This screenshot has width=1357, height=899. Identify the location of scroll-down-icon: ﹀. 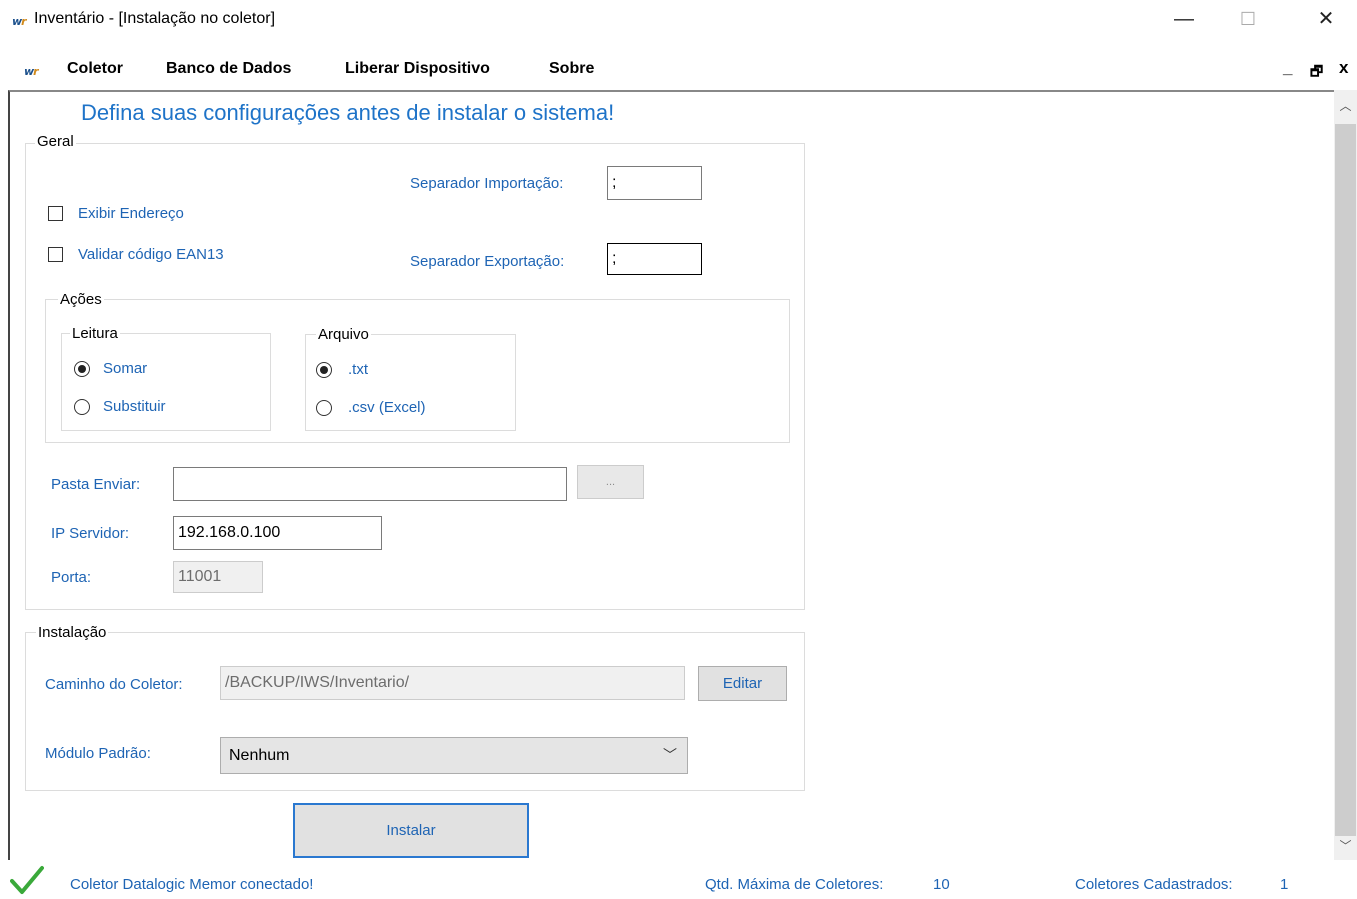
(1345, 846).